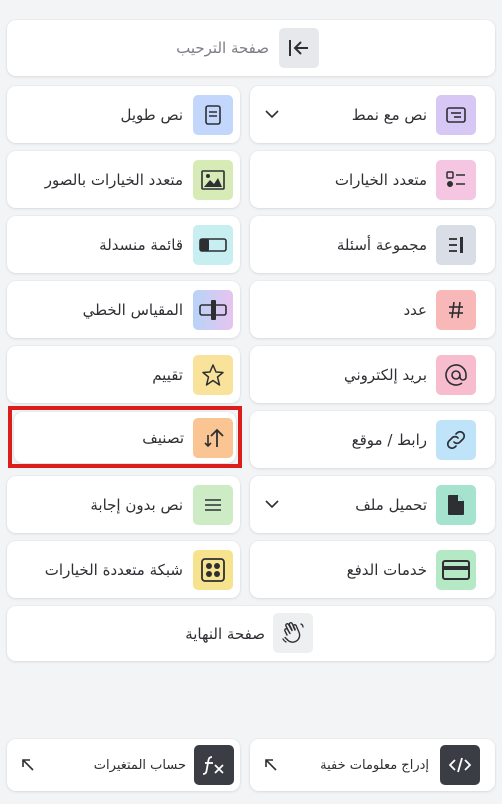  Describe the element at coordinates (136, 504) in the screenshot. I see `no-answer-text-label: نص بدون إجابة` at that location.